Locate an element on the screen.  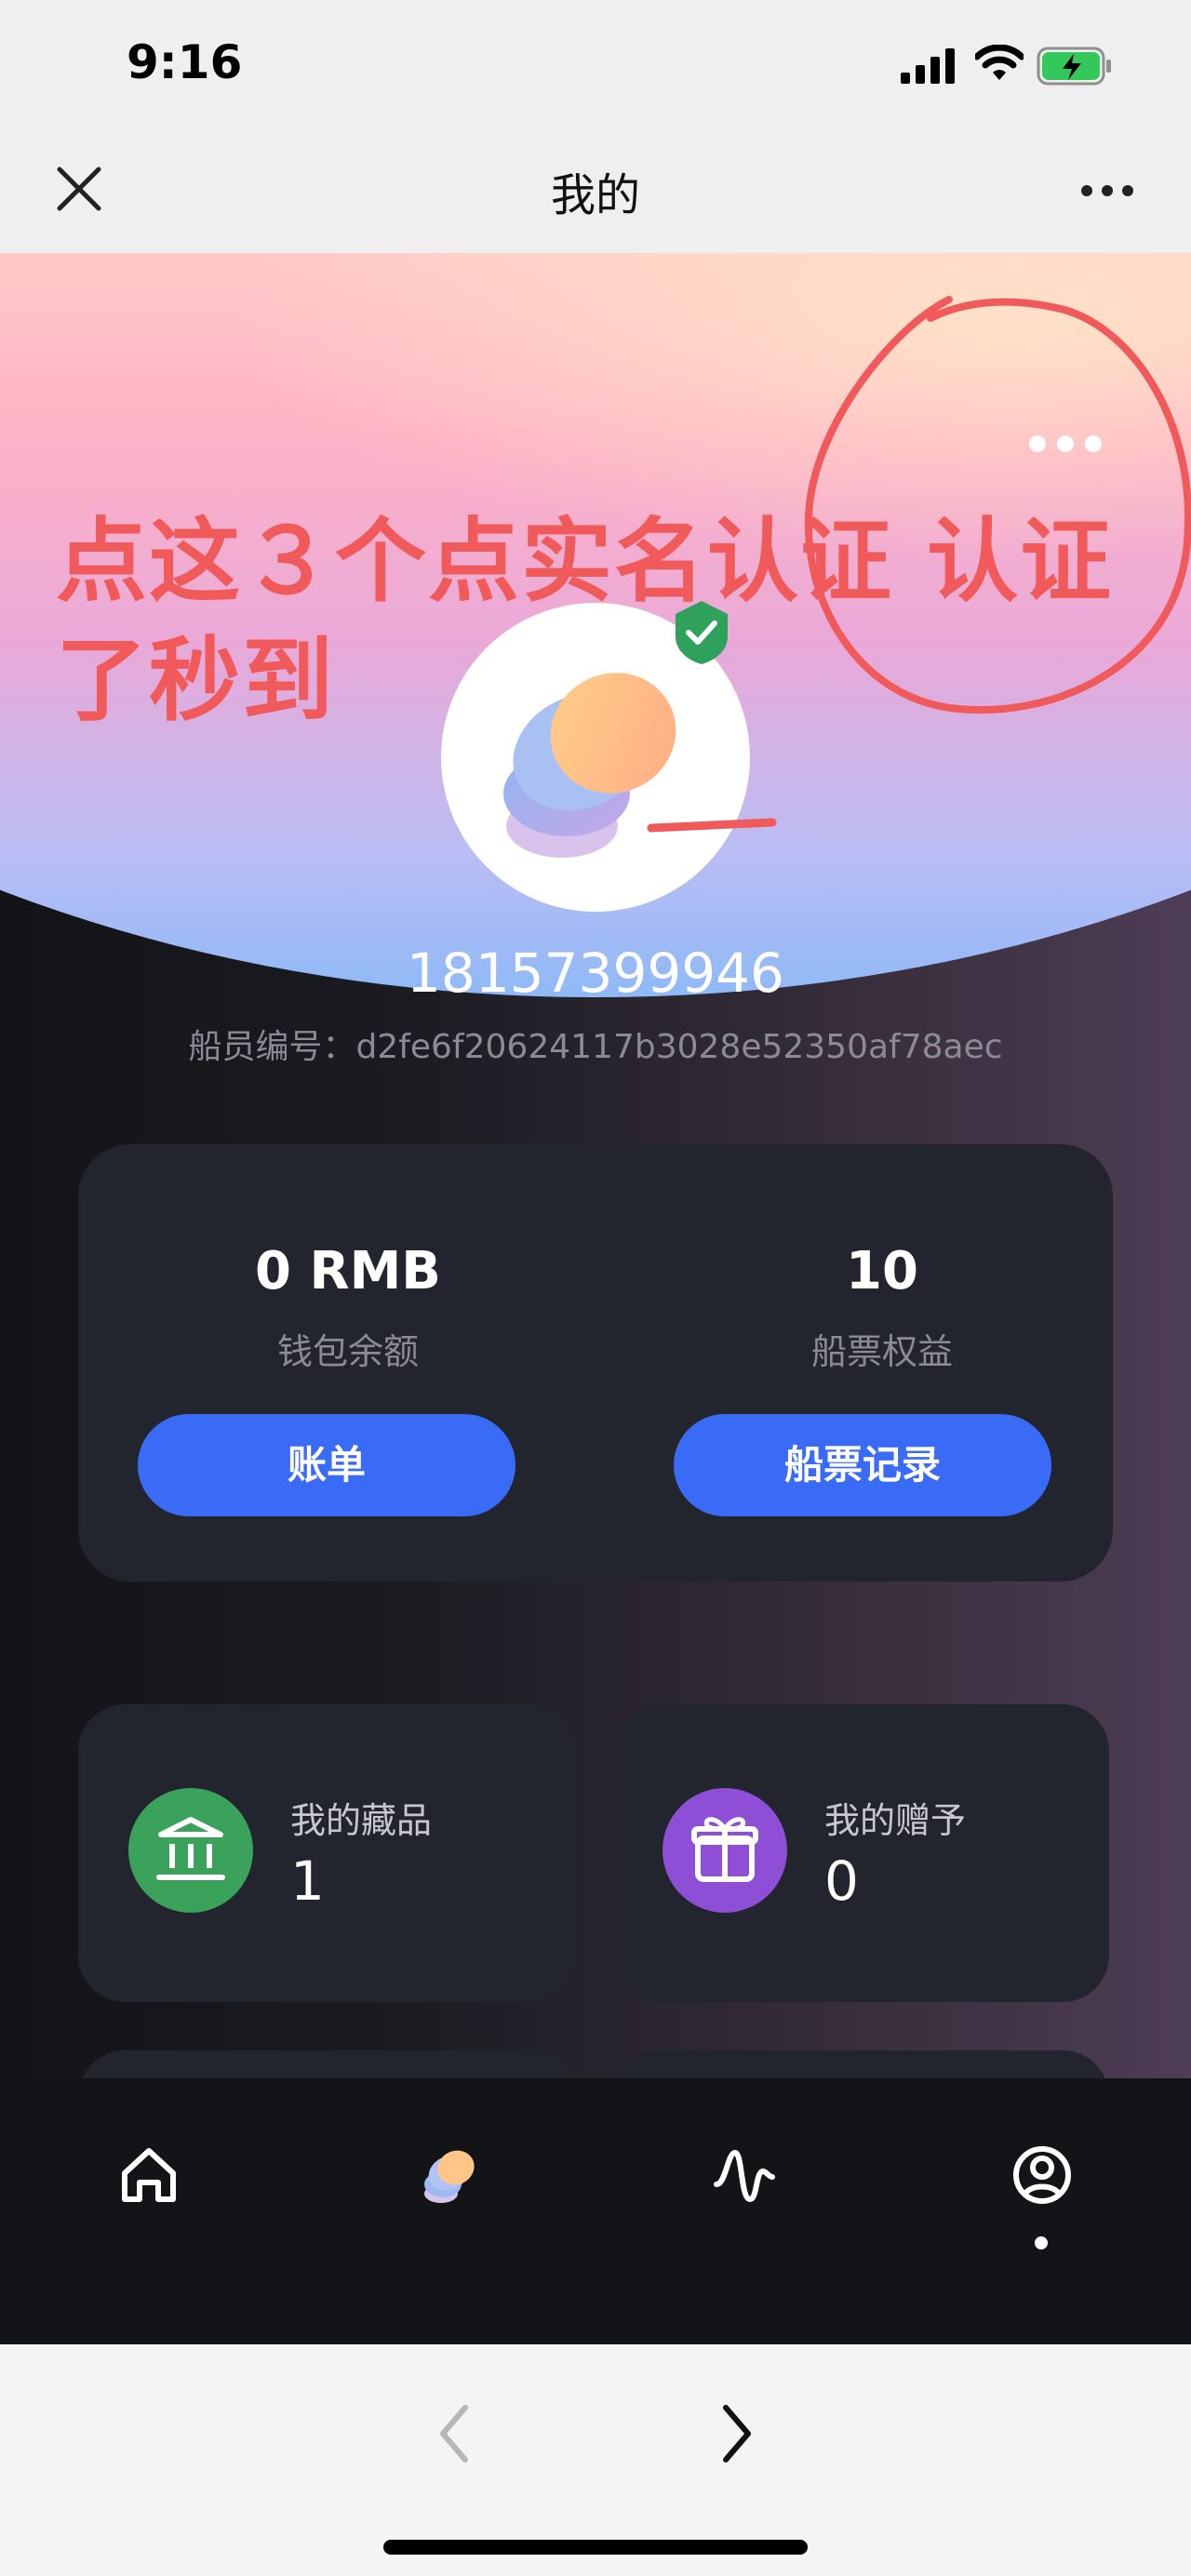
collection-logo-icon is located at coordinates (446, 2175).